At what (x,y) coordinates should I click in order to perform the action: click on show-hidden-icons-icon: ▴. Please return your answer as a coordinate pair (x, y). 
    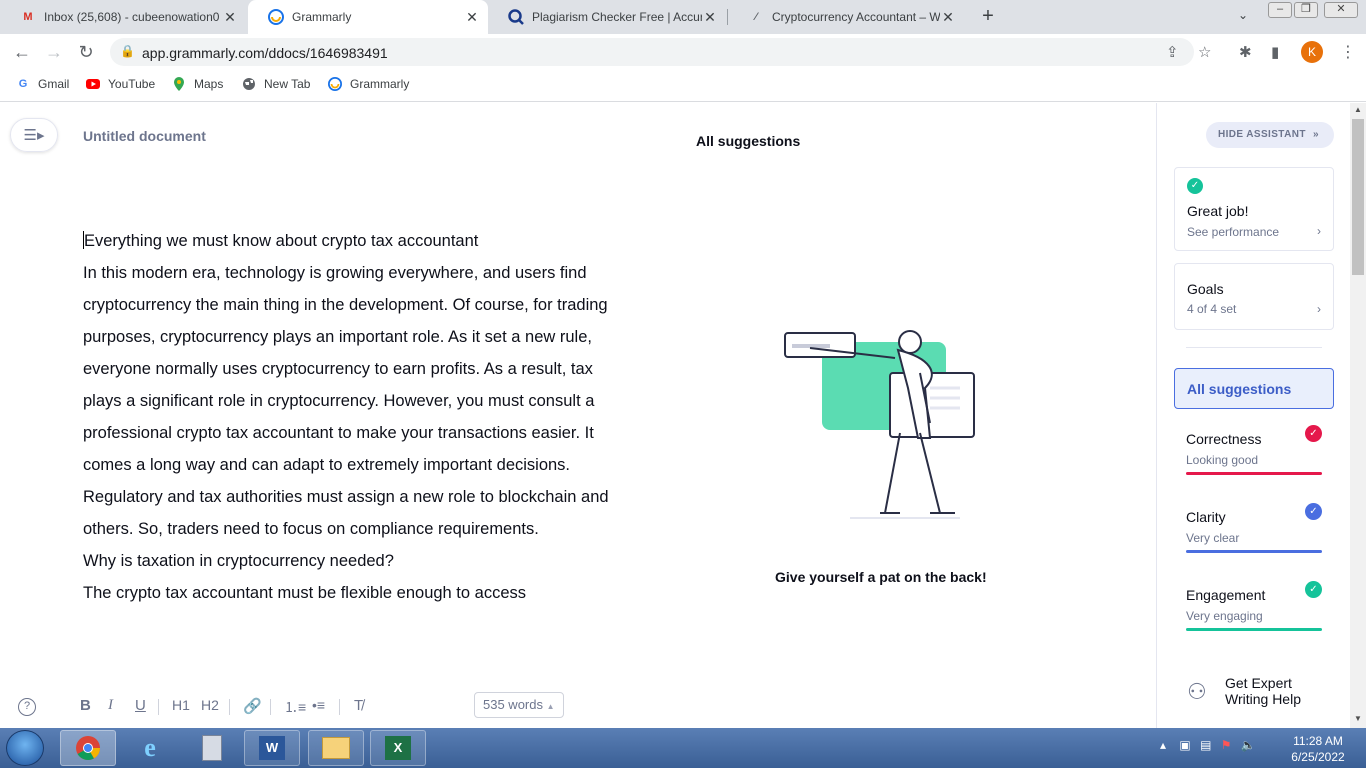
    Looking at the image, I should click on (1163, 745).